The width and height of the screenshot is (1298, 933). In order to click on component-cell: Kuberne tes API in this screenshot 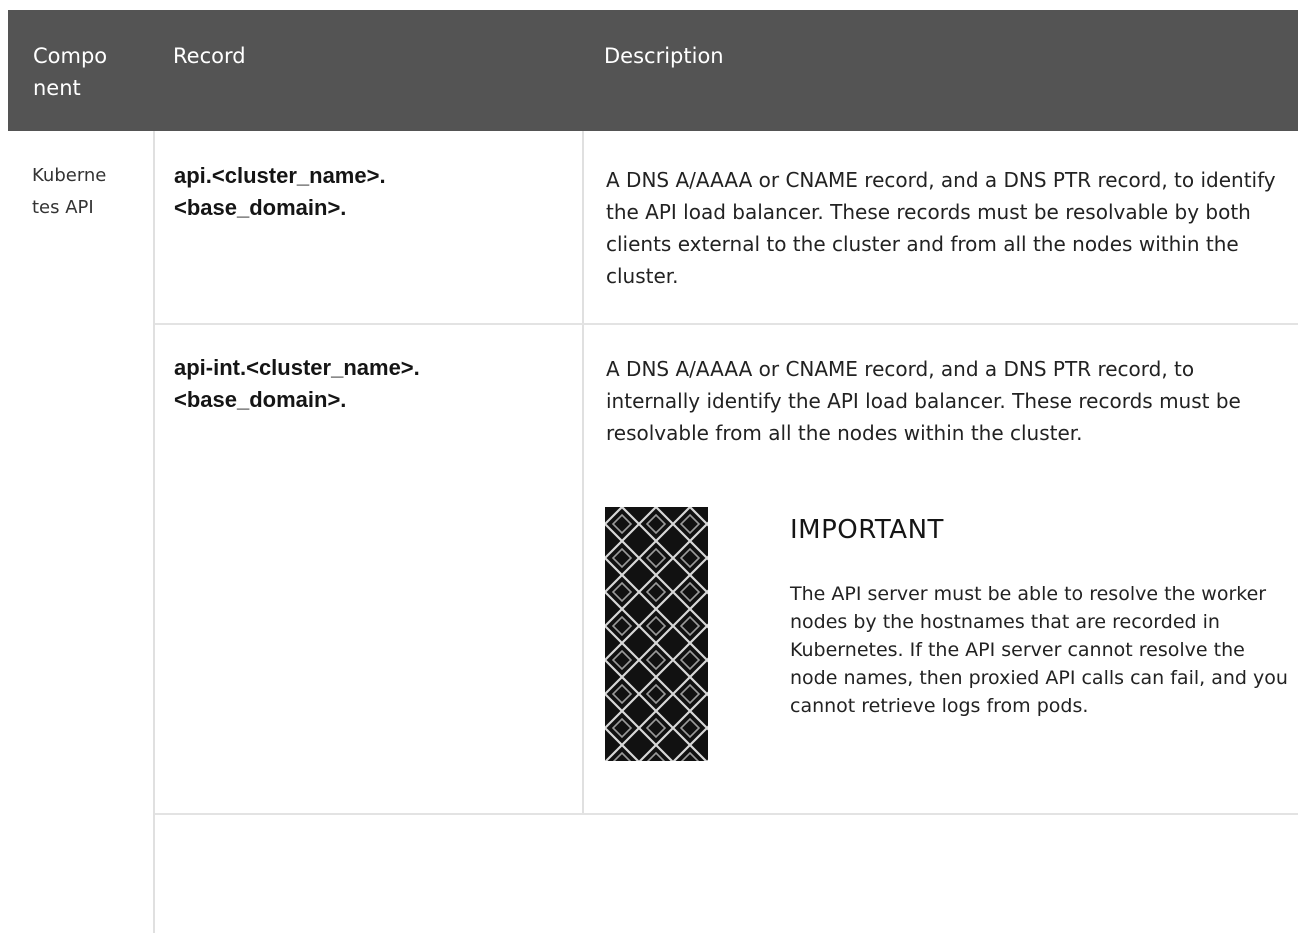, I will do `click(69, 191)`.